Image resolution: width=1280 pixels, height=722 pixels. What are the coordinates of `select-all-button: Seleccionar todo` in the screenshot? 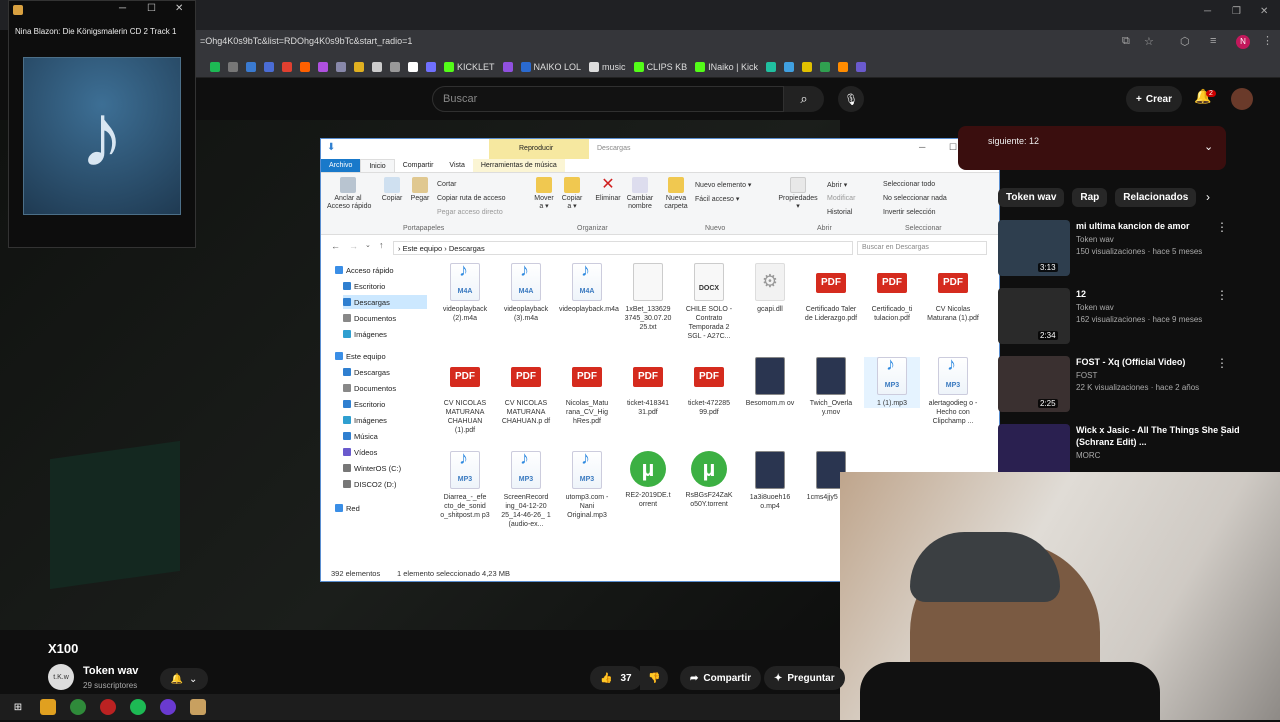 It's located at (909, 184).